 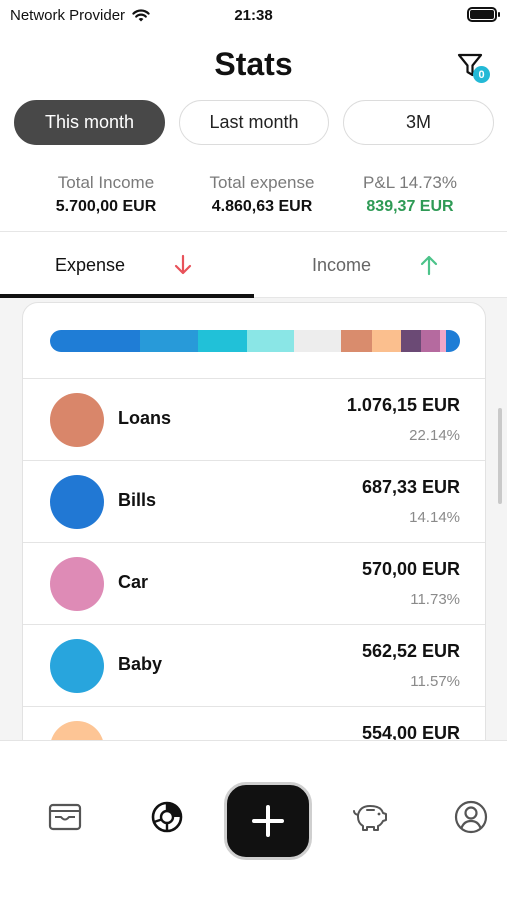 I want to click on nav-wallet, so click(x=65, y=817).